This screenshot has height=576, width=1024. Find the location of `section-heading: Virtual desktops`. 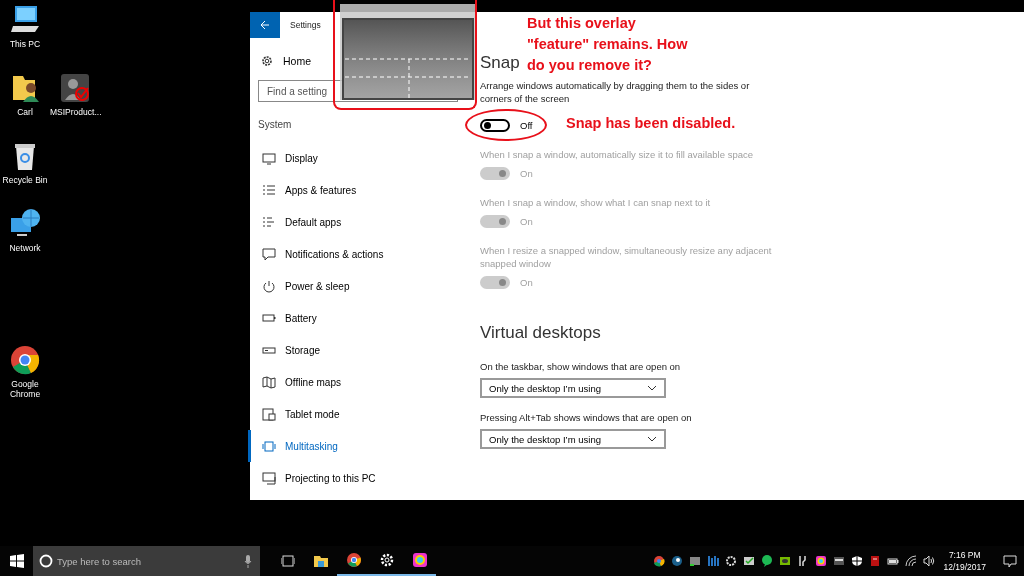

section-heading: Virtual desktops is located at coordinates (540, 333).